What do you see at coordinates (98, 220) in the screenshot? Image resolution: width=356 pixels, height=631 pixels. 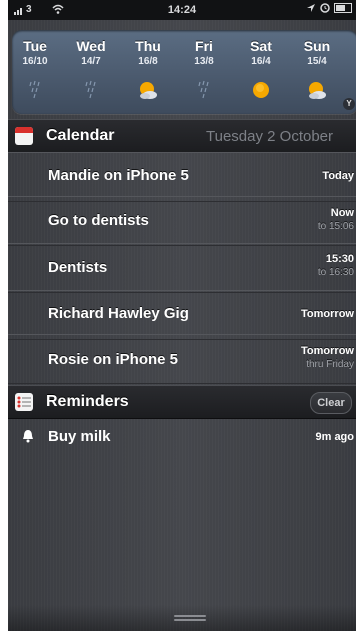 I see `event-title: Go to dentists` at bounding box center [98, 220].